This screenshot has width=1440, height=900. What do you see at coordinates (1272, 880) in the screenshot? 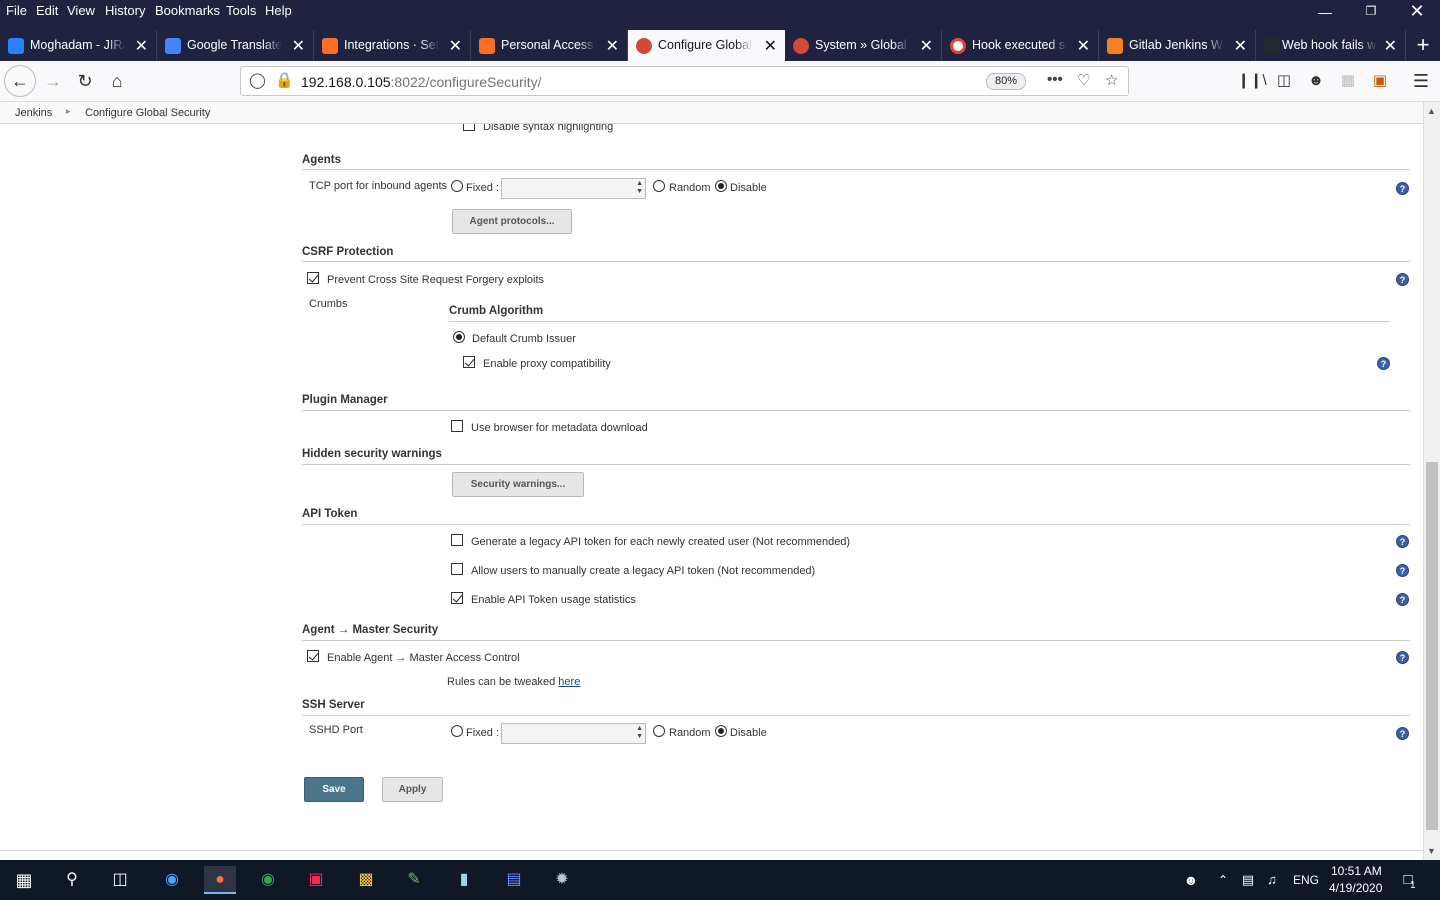
I see `volume-icon: ♫` at bounding box center [1272, 880].